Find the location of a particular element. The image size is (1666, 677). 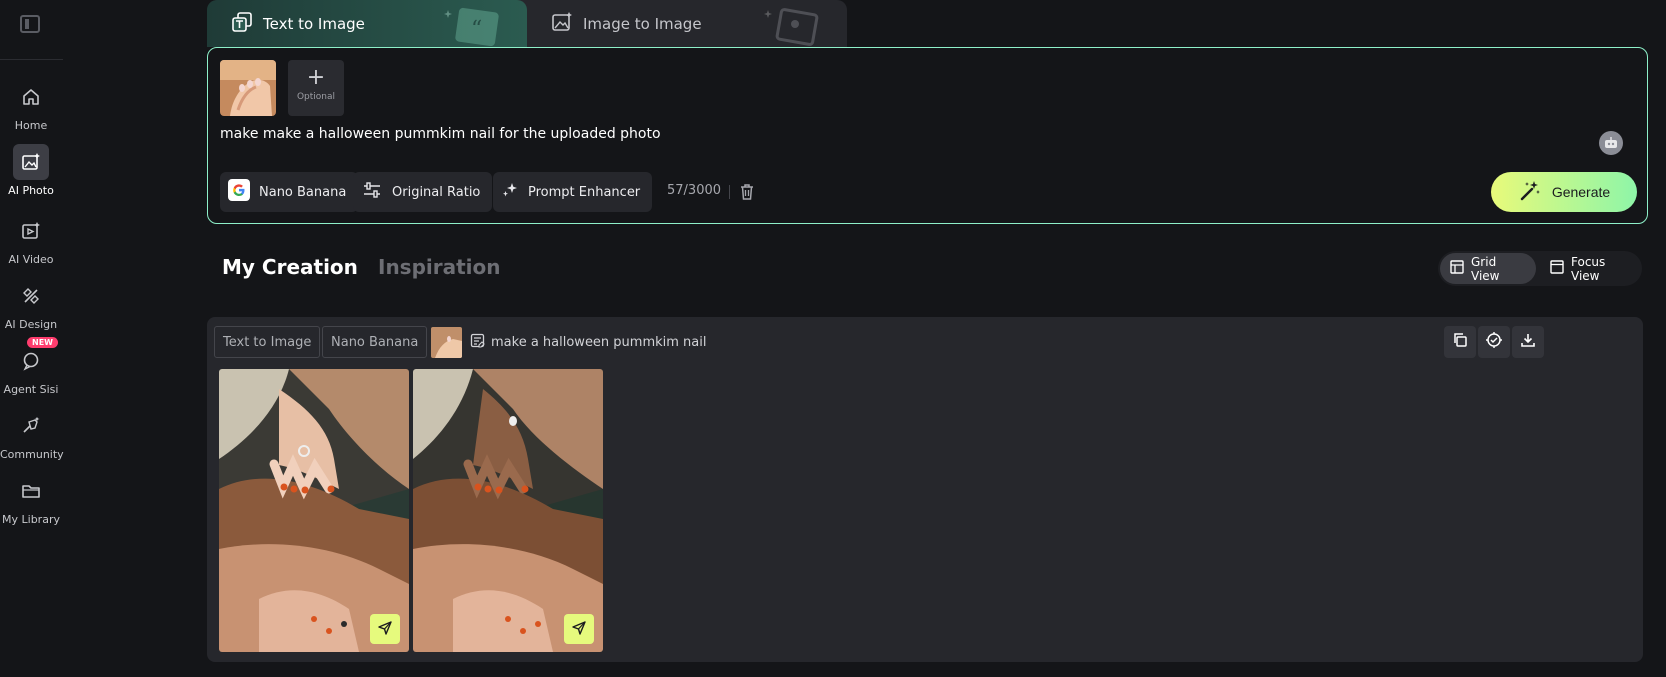

folder-icon is located at coordinates (31, 491).